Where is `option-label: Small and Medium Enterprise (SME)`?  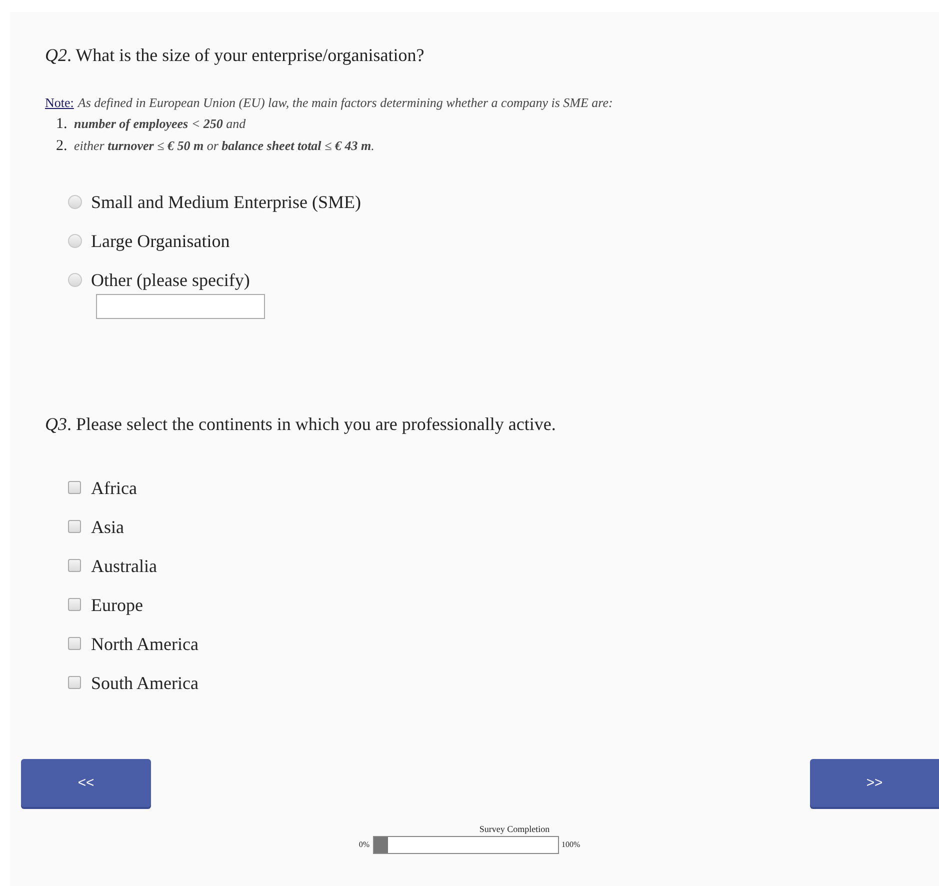
option-label: Small and Medium Enterprise (SME) is located at coordinates (226, 202).